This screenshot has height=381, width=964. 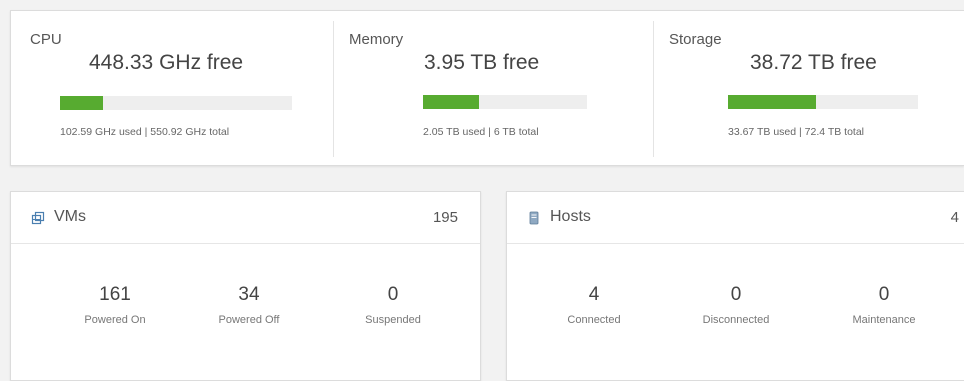 What do you see at coordinates (451, 102) in the screenshot?
I see `memory-usage-fill` at bounding box center [451, 102].